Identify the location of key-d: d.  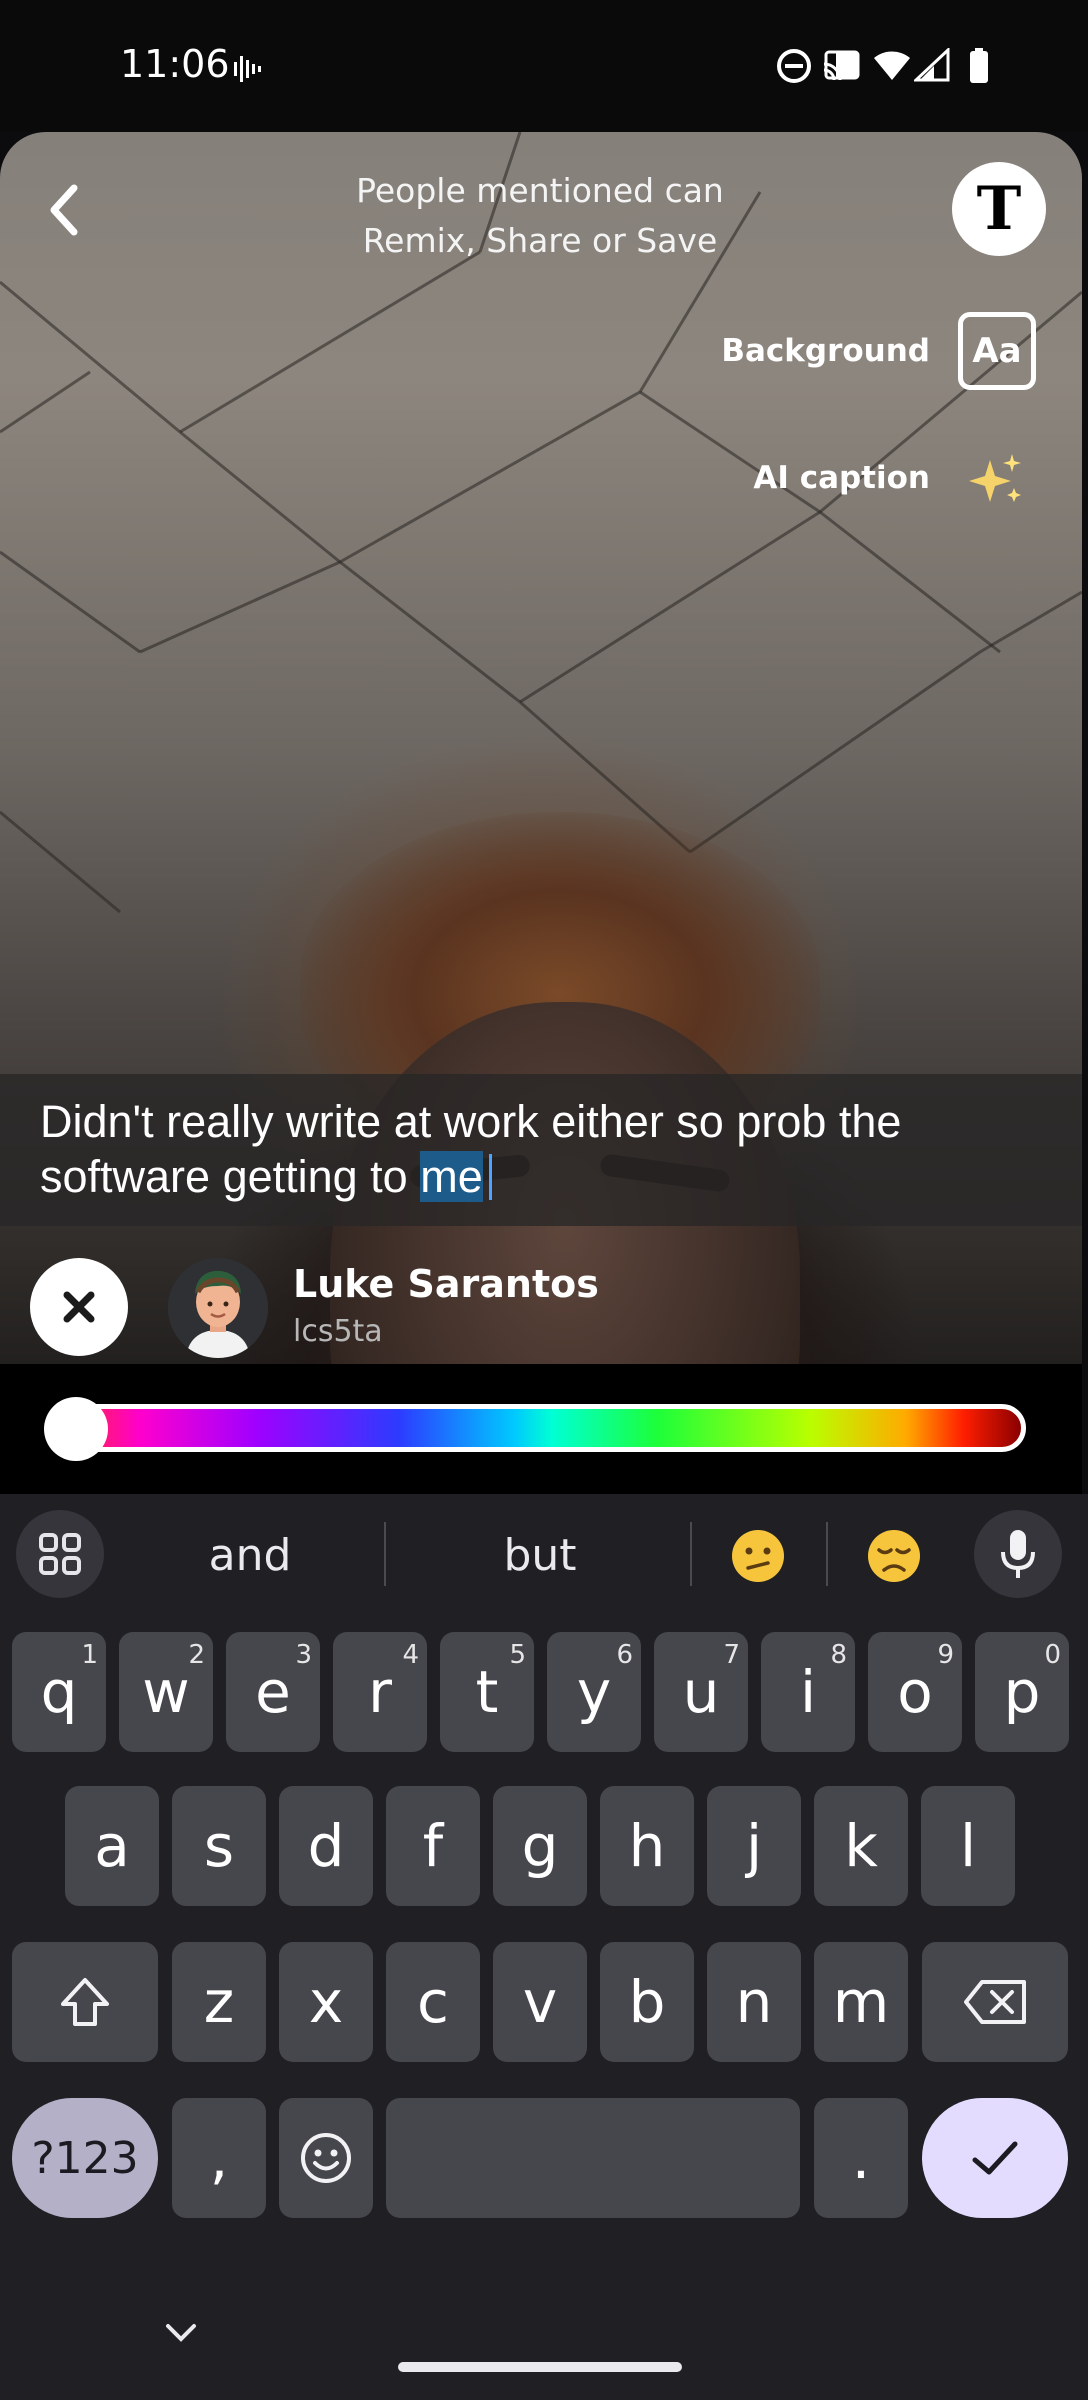
(326, 1846).